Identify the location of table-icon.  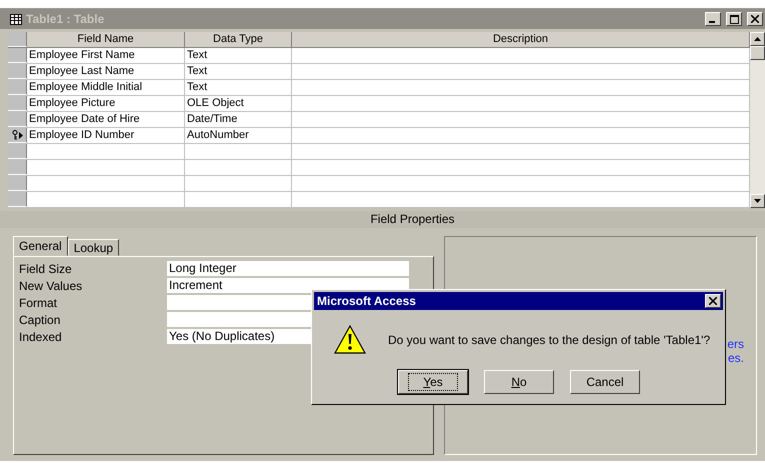
(16, 19).